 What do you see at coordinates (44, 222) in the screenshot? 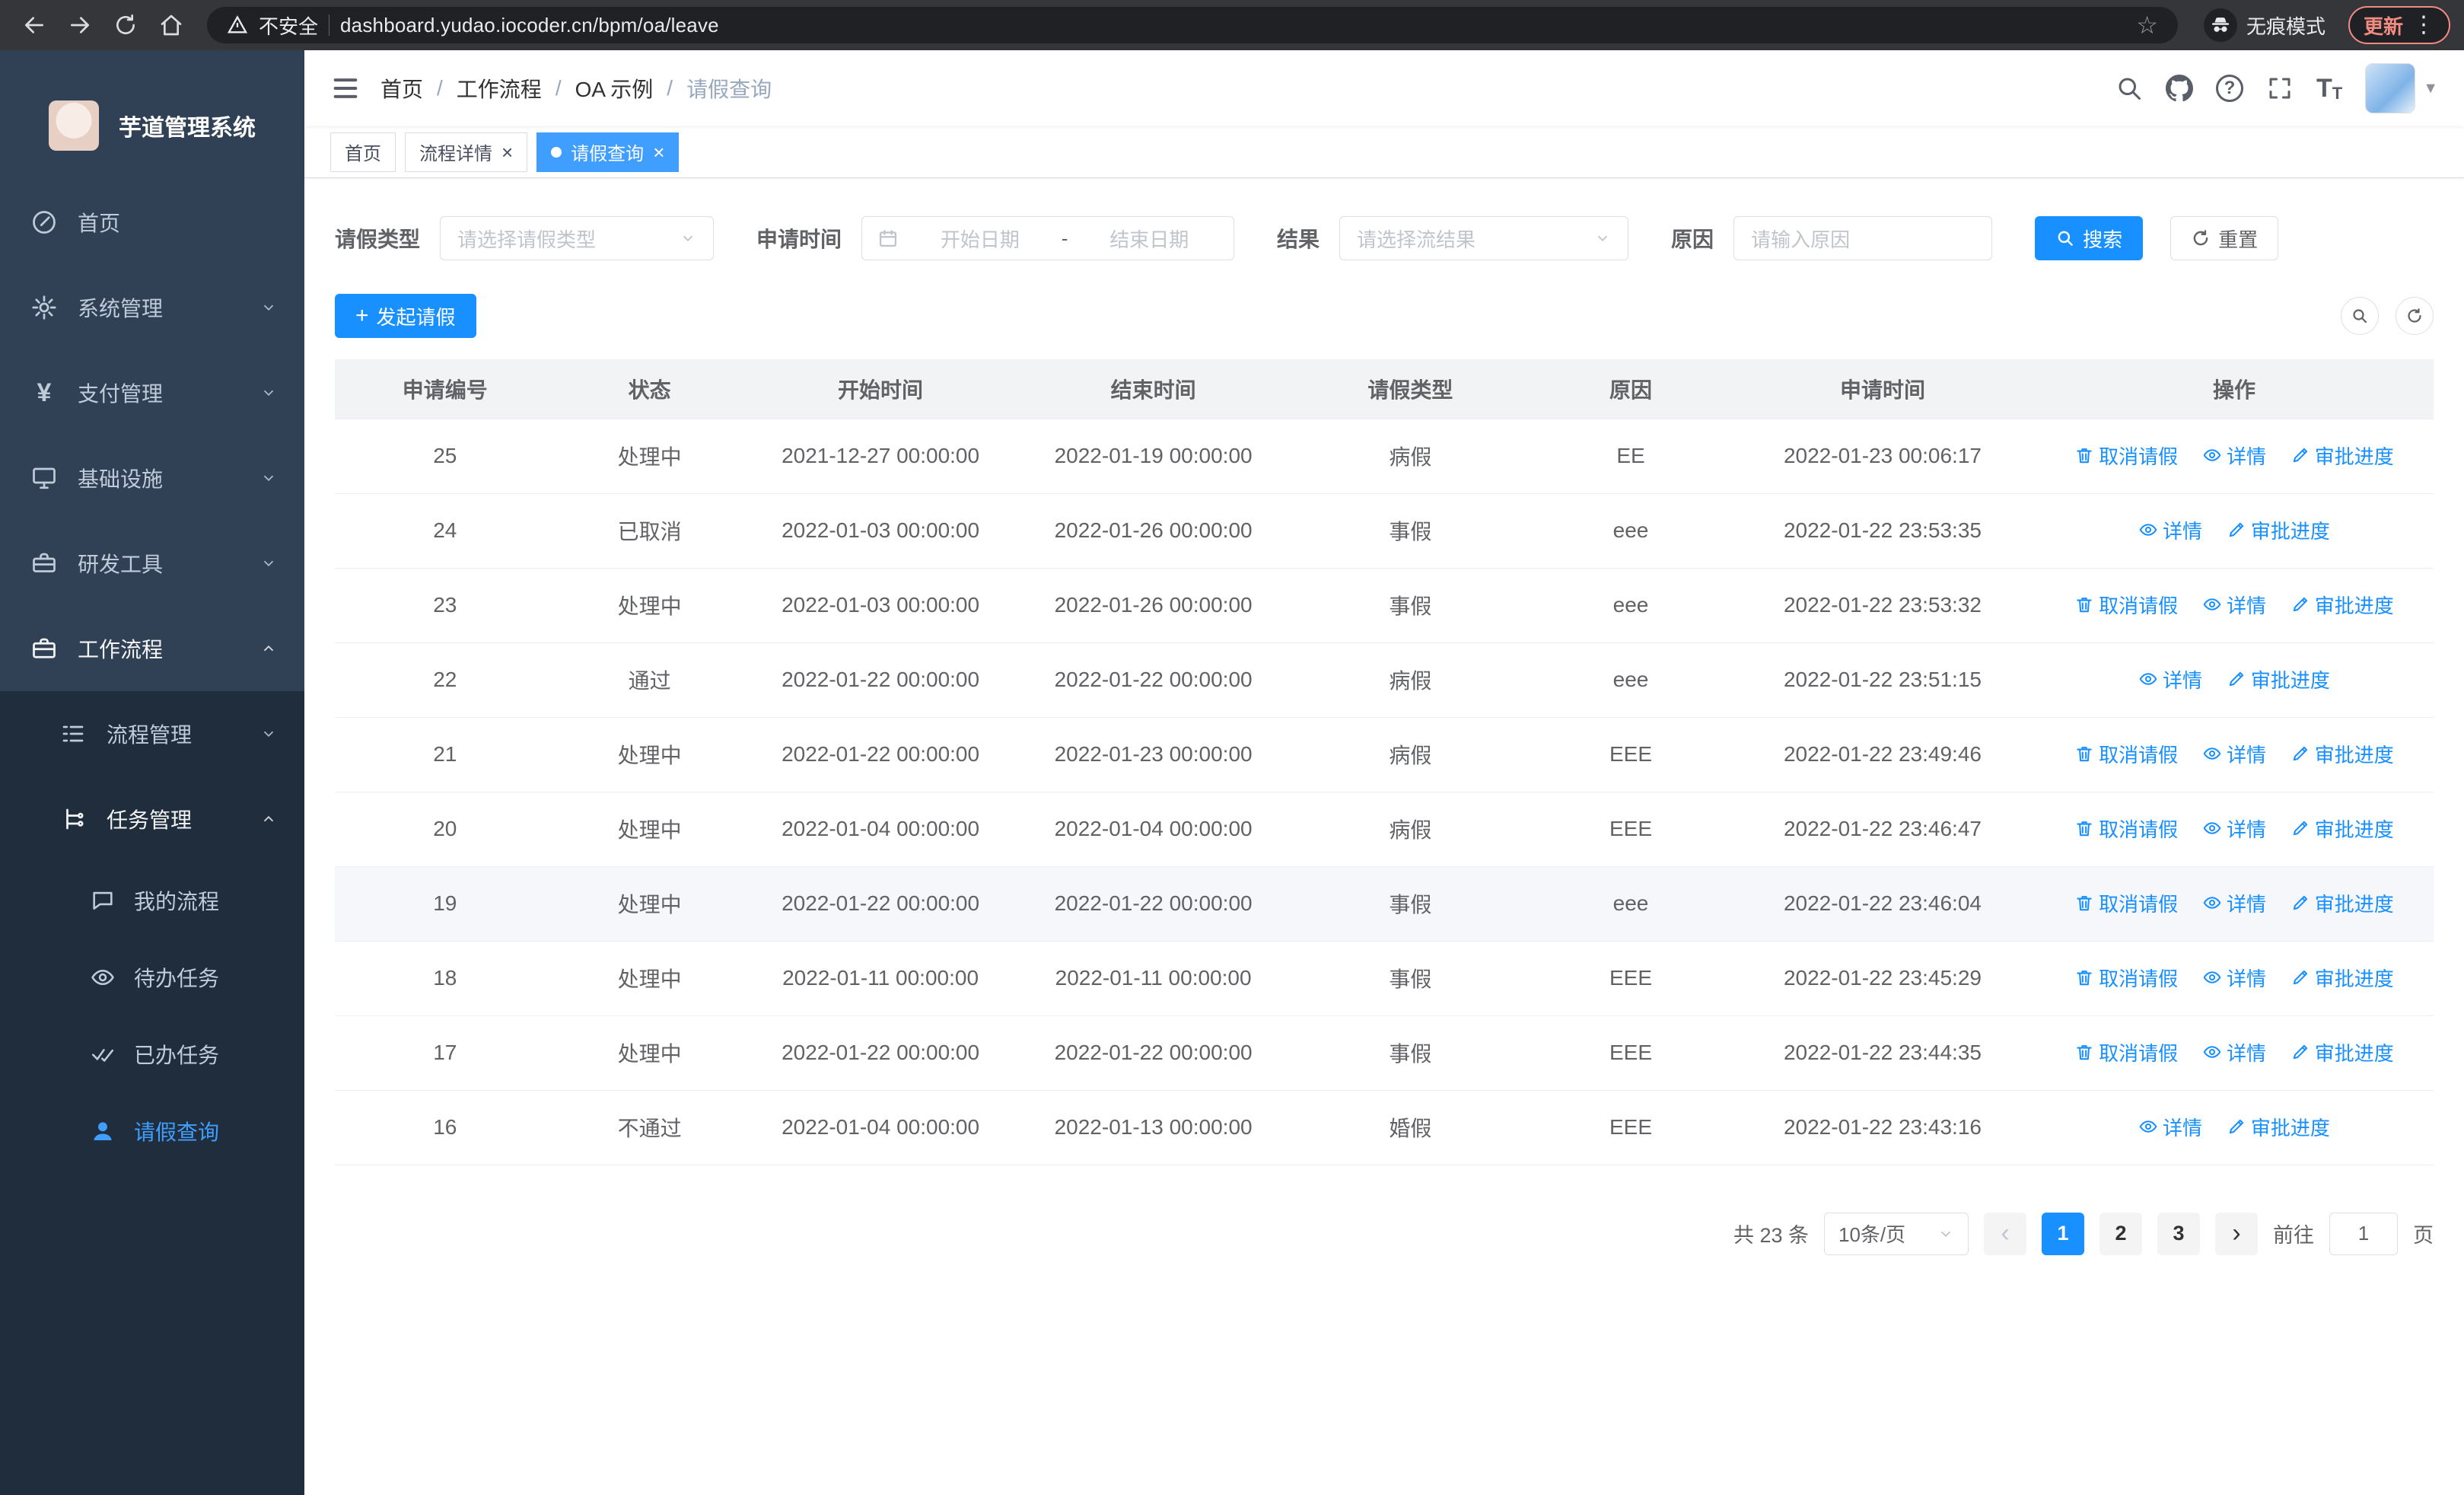
I see `dashboard-icon` at bounding box center [44, 222].